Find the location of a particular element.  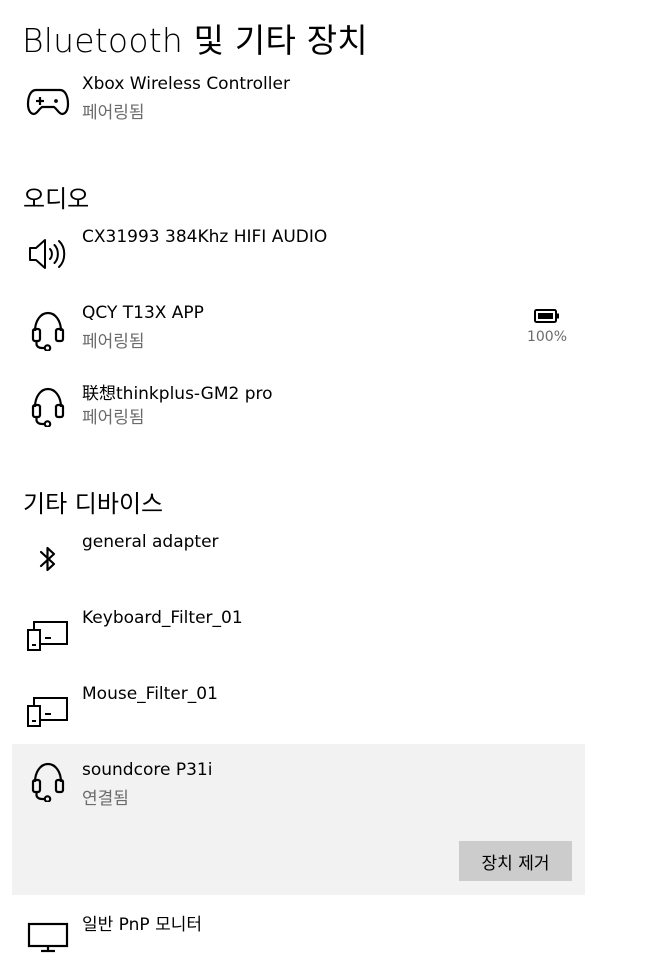

device-name: soundcore P31i is located at coordinates (147, 770).